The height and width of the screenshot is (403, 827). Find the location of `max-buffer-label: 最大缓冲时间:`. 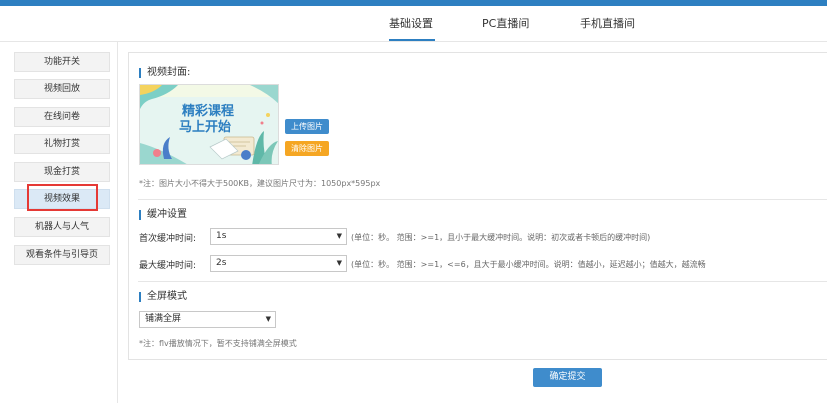

max-buffer-label: 最大缓冲时间: is located at coordinates (168, 266).